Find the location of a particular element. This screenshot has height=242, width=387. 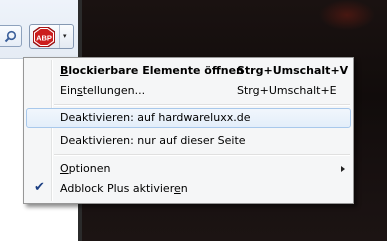

menu-item-shortcut: Strg+Umschalt+V is located at coordinates (293, 70).